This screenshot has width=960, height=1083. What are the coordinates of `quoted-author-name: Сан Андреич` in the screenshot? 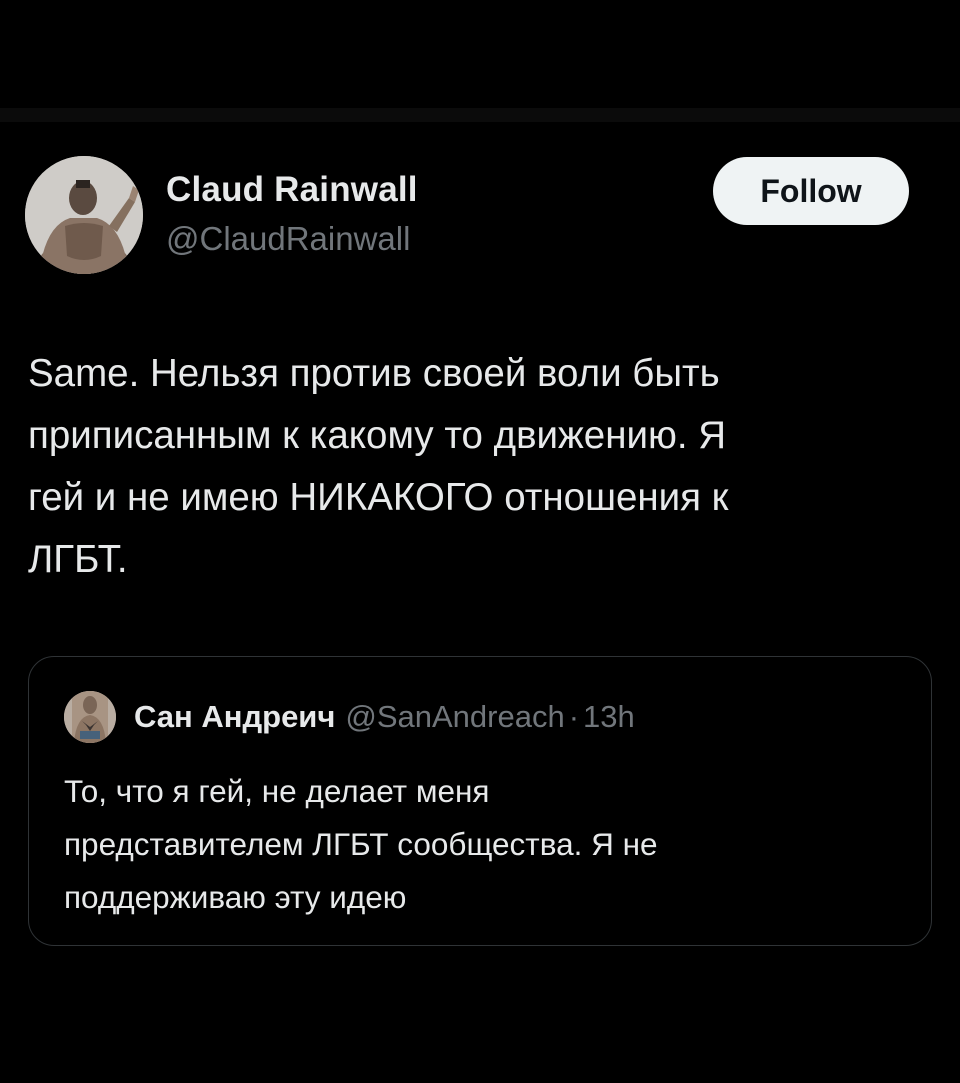 It's located at (234, 716).